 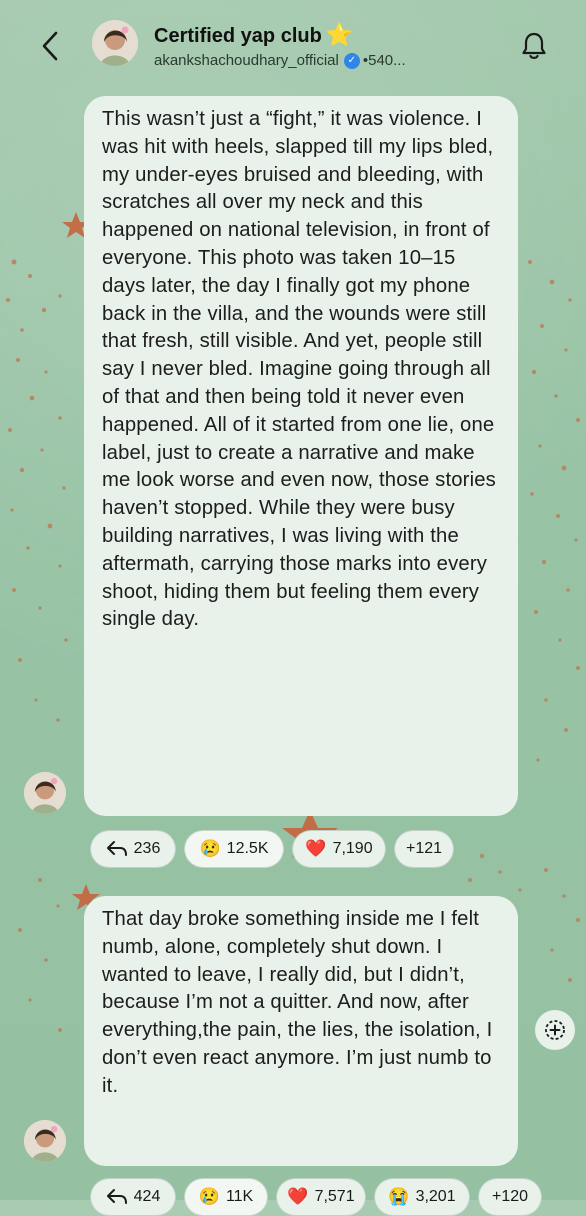 I want to click on more-reactions-count: +120, so click(x=510, y=1196).